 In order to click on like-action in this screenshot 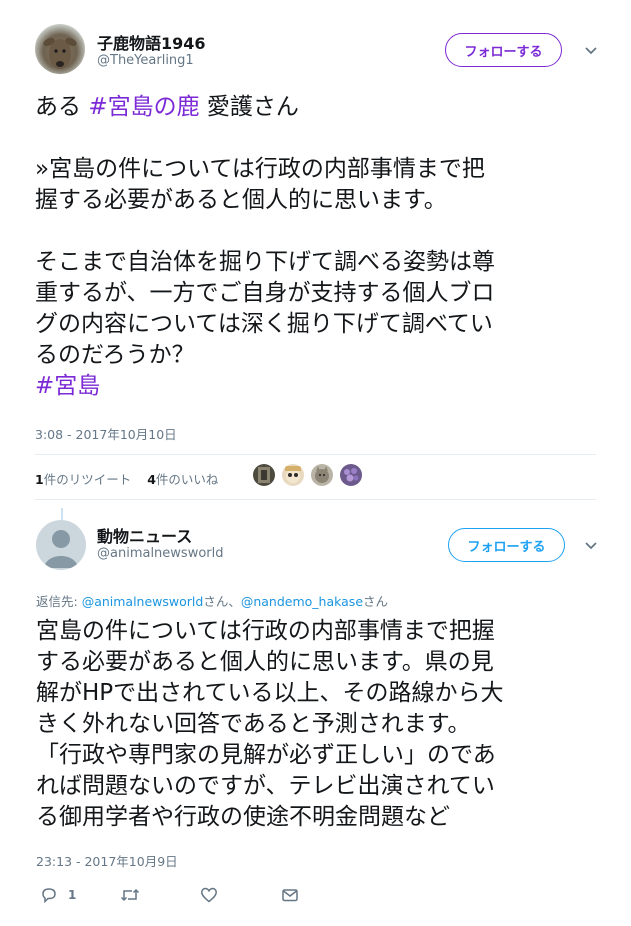, I will do `click(209, 895)`.